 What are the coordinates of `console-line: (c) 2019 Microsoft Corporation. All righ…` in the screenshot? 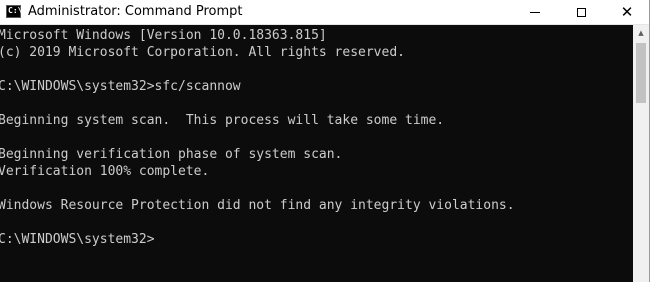 It's located at (202, 52).